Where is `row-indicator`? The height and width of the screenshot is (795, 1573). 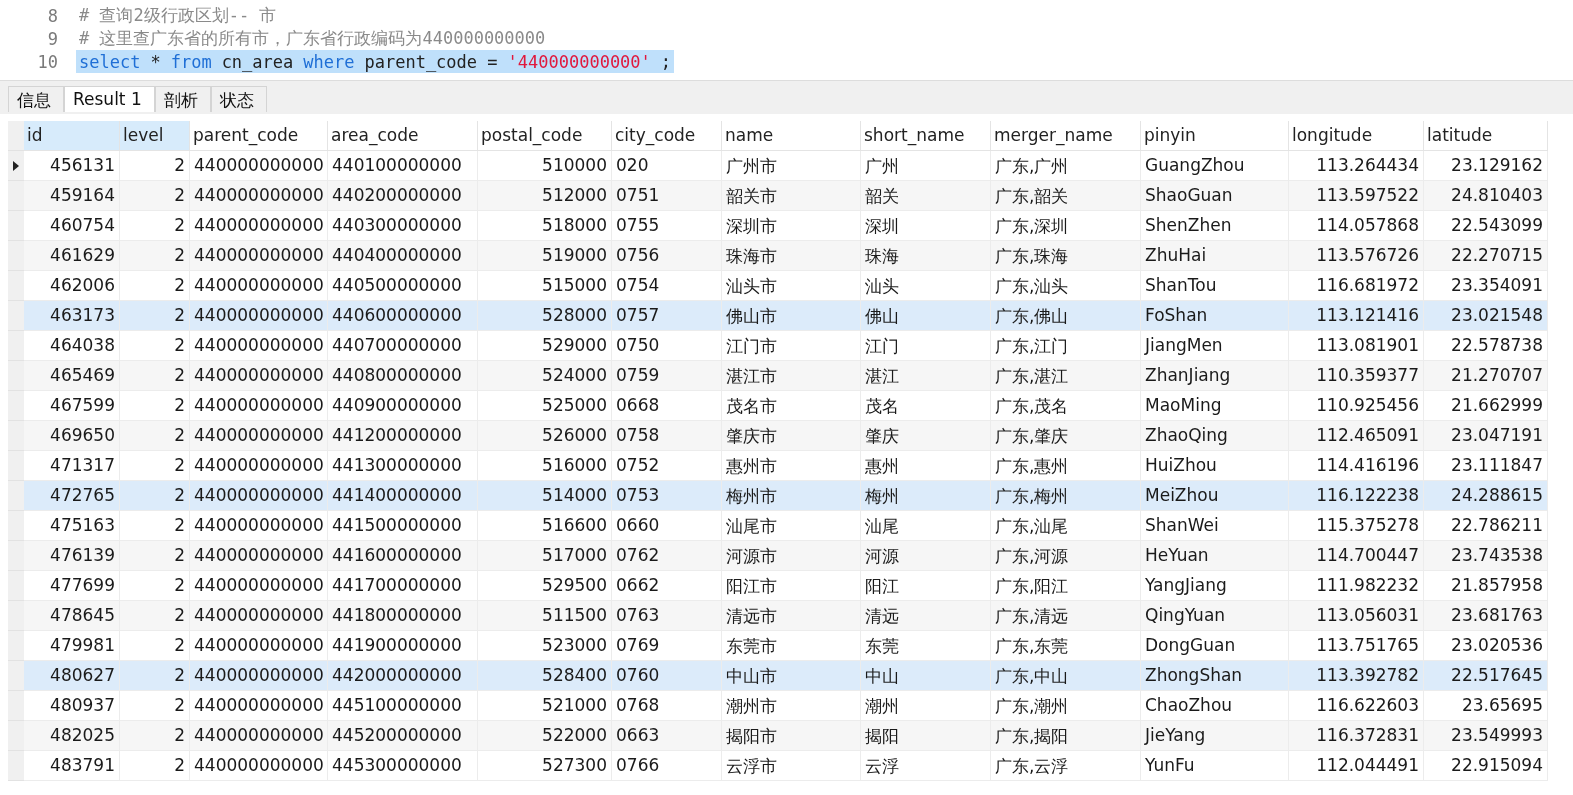
row-indicator is located at coordinates (16, 166).